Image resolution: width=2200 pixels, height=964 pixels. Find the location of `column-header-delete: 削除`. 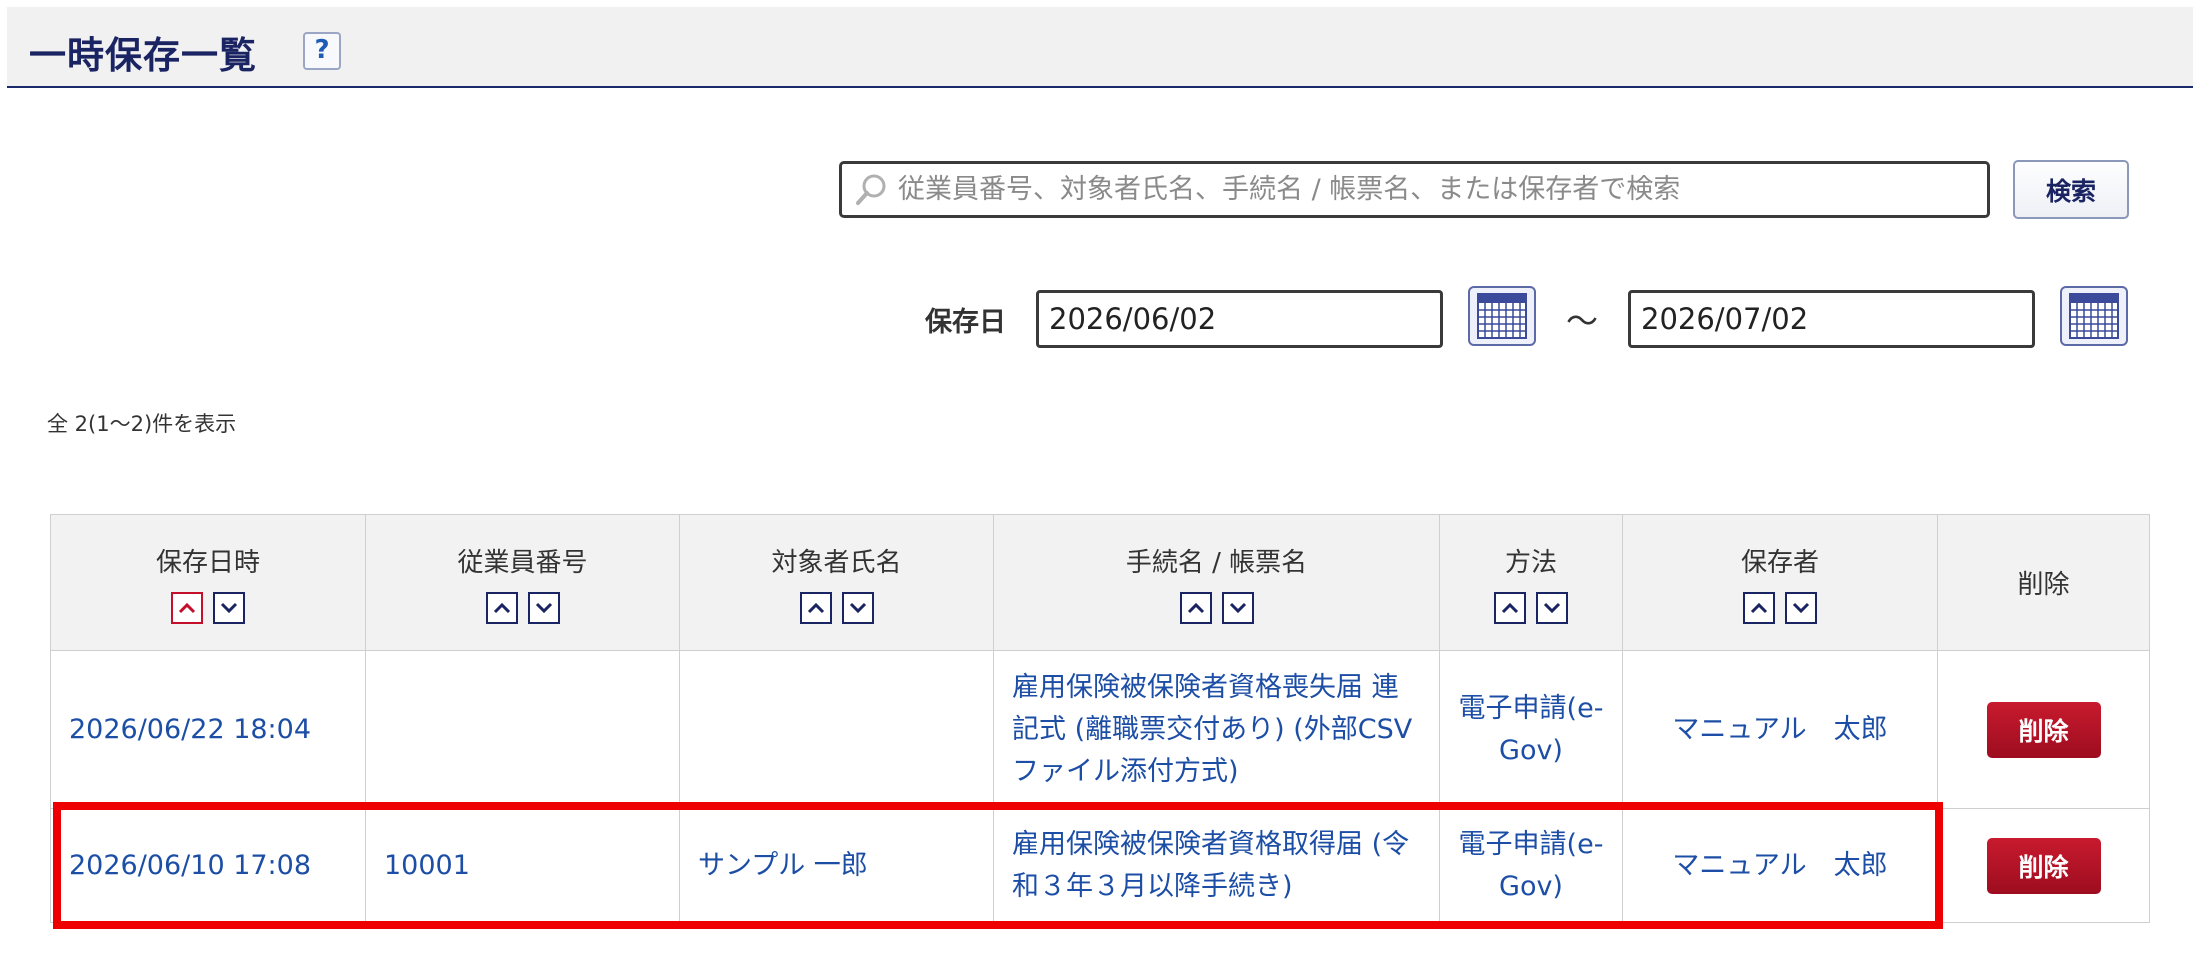

column-header-delete: 削除 is located at coordinates (2043, 582).